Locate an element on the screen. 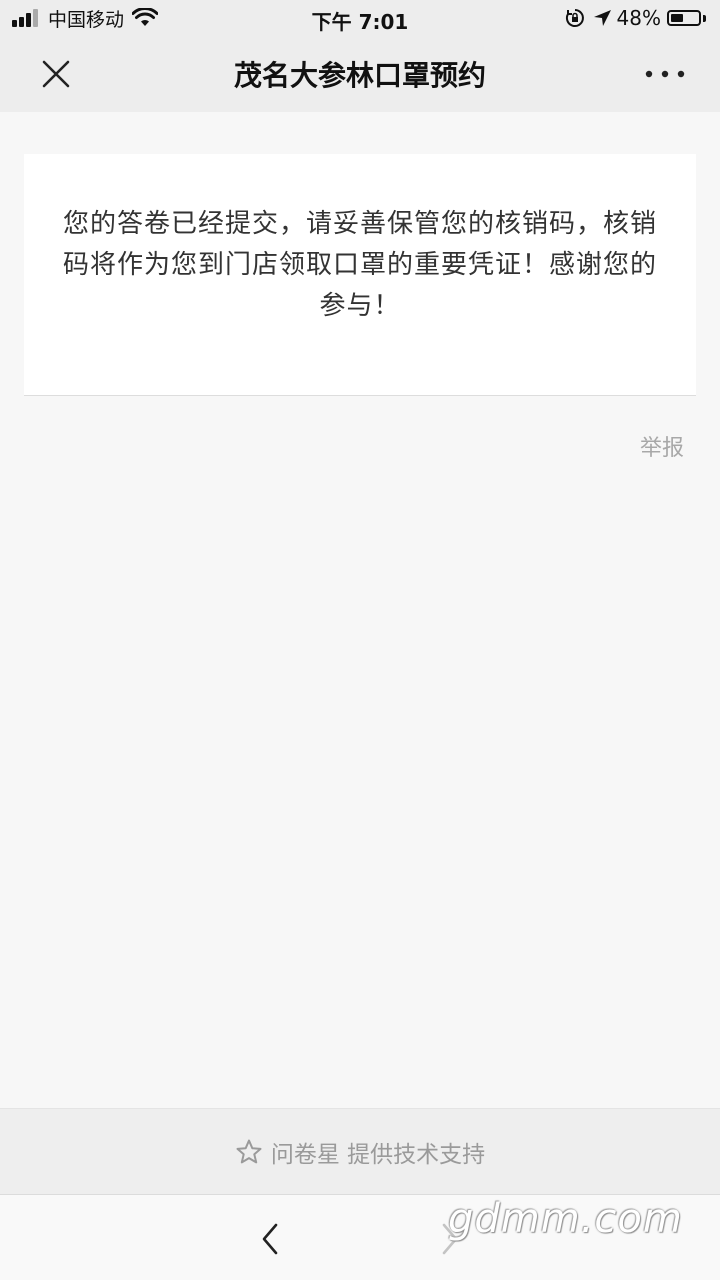  more-icon is located at coordinates (665, 74).